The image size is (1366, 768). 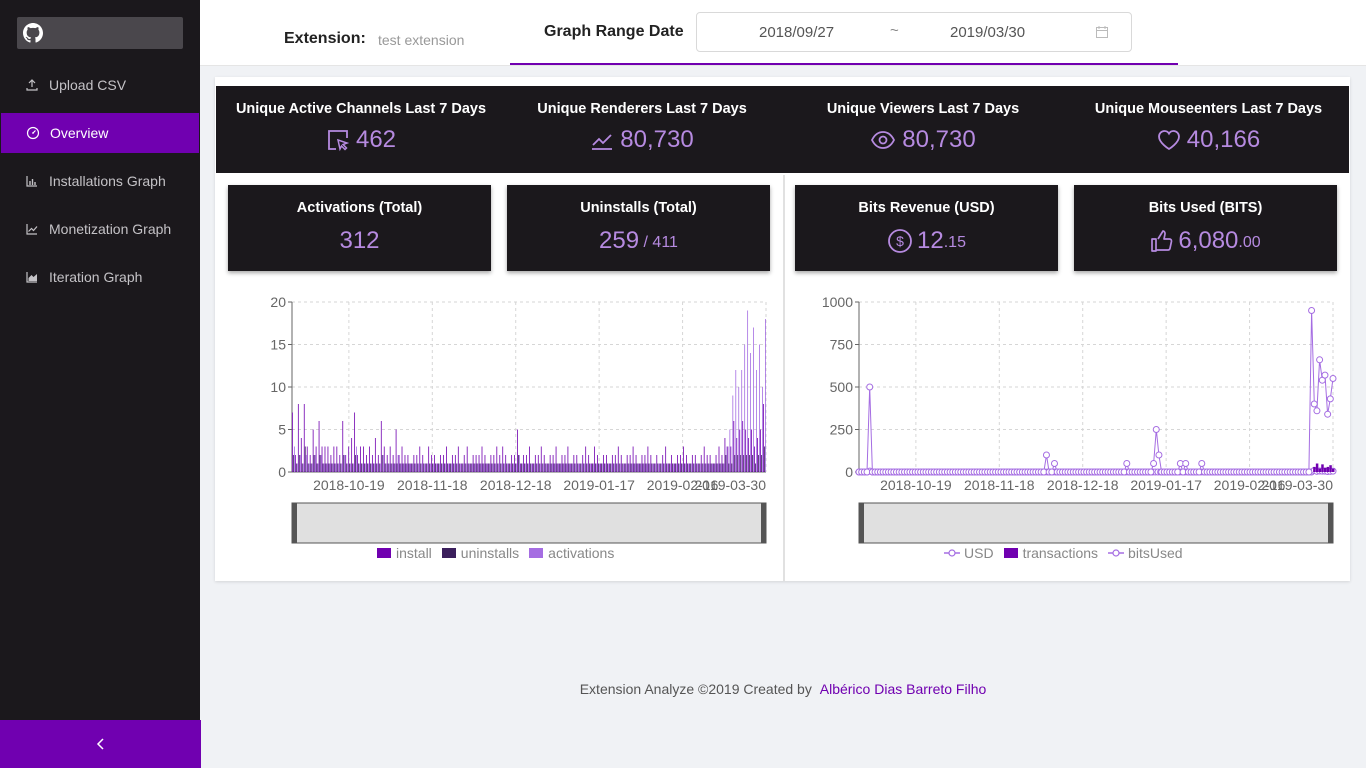 What do you see at coordinates (987, 32) in the screenshot?
I see `range-end-input: 2019/03/30` at bounding box center [987, 32].